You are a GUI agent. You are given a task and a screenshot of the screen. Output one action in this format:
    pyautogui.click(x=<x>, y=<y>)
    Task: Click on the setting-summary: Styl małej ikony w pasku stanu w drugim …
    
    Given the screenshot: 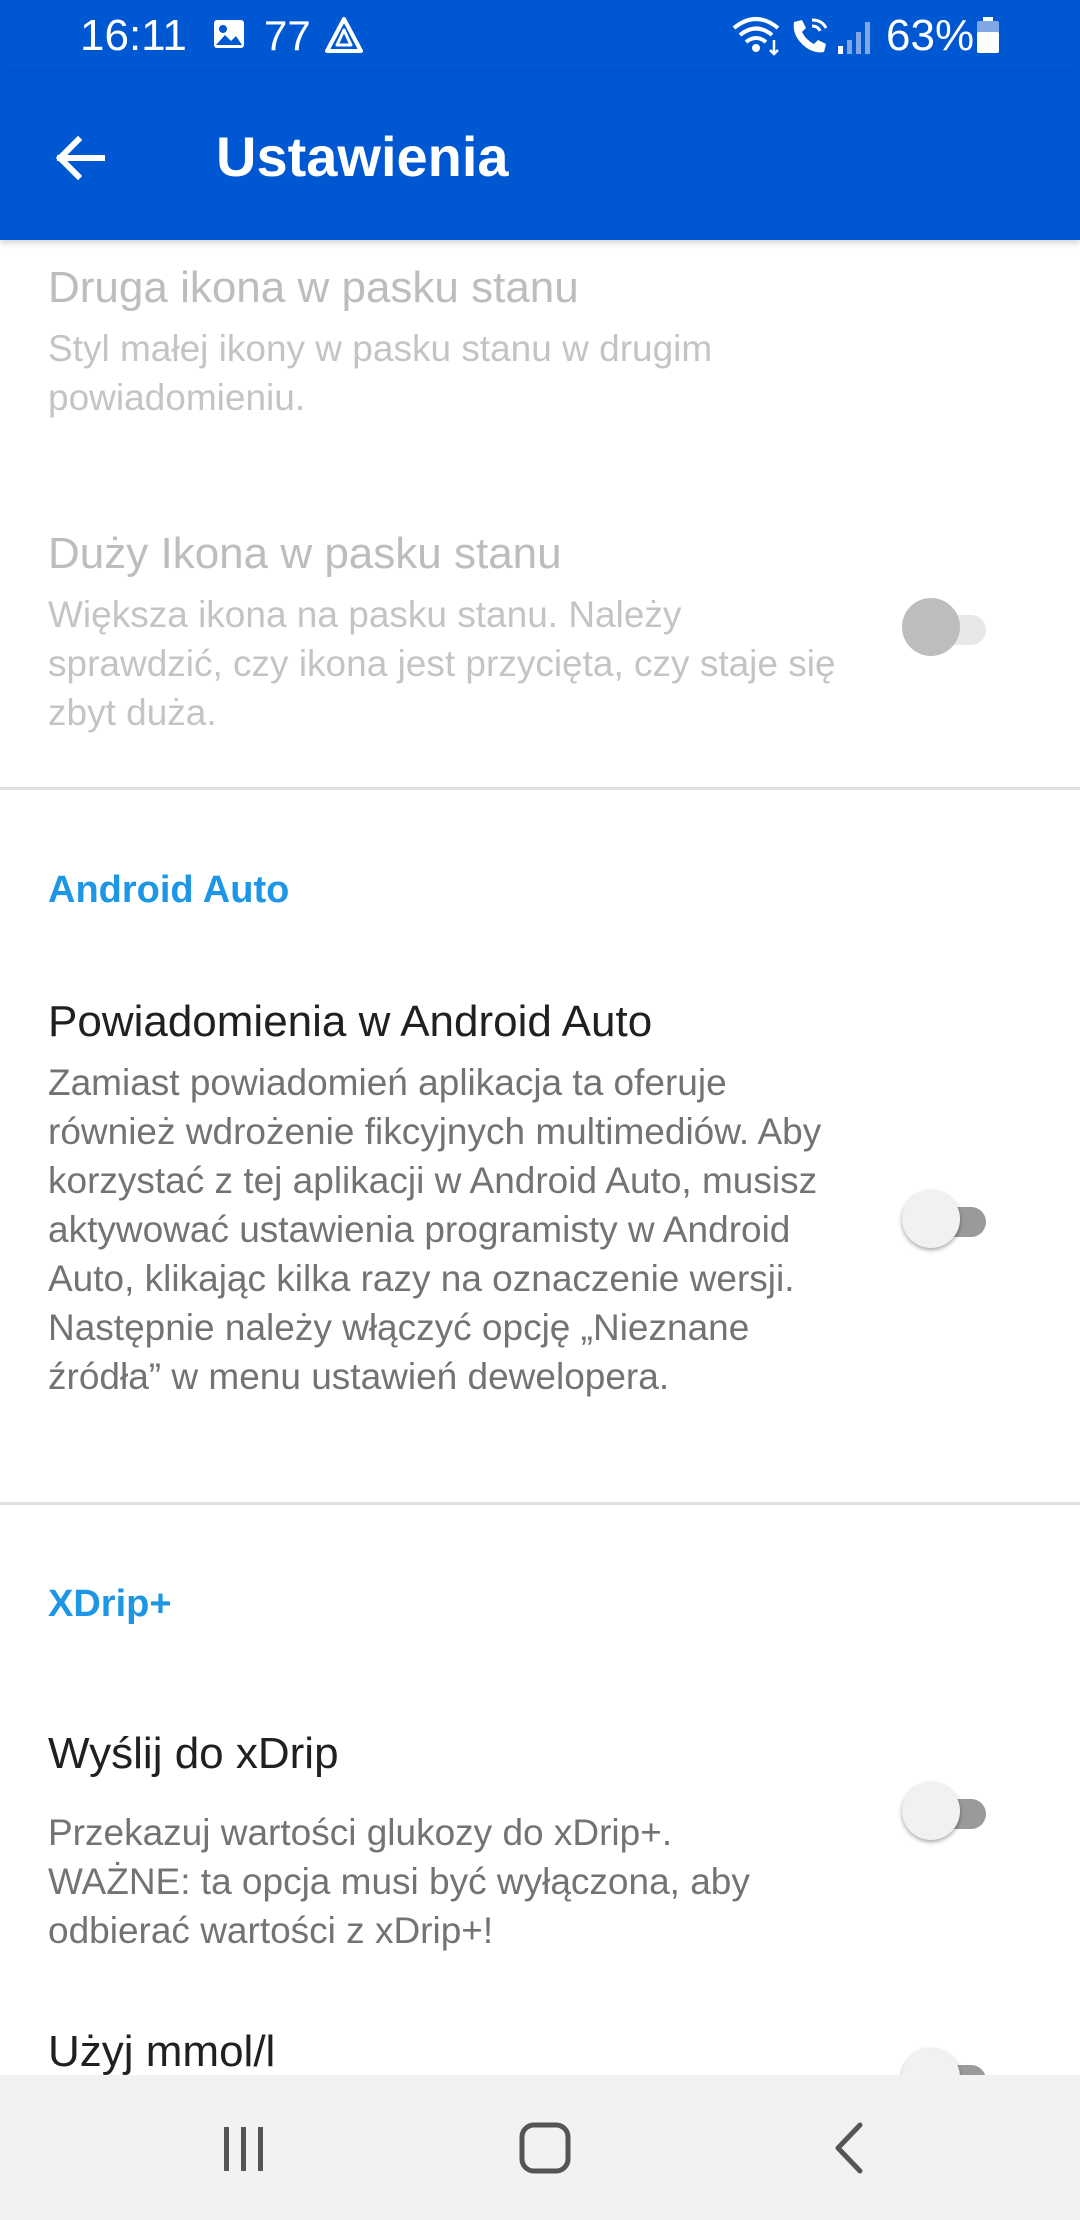 What is the action you would take?
    pyautogui.click(x=380, y=373)
    